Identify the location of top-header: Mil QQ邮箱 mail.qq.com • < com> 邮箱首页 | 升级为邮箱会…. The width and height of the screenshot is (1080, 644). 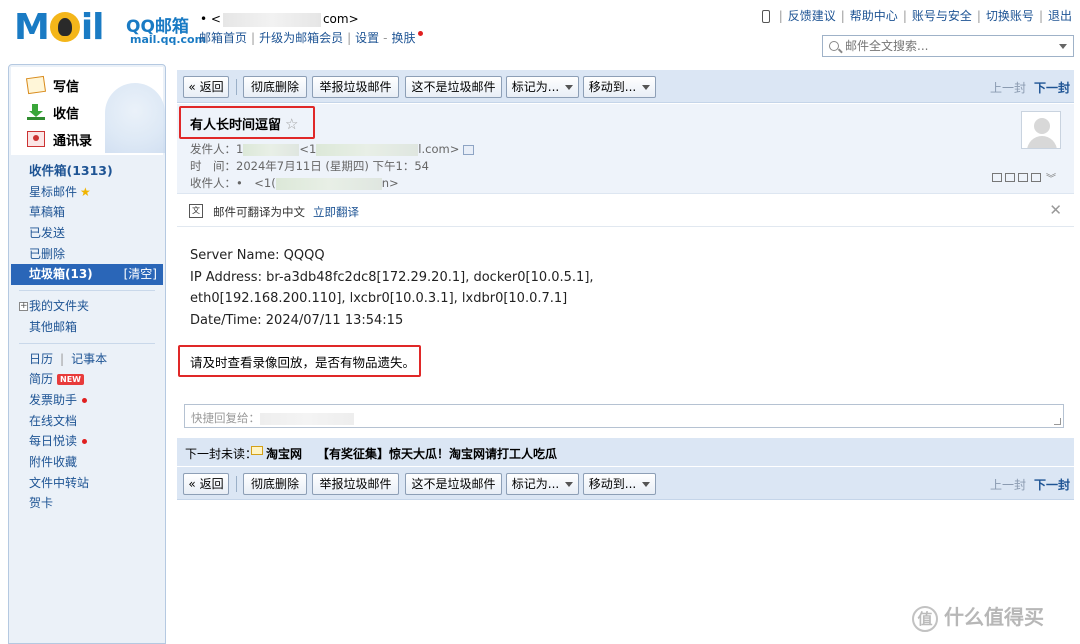
(540, 32).